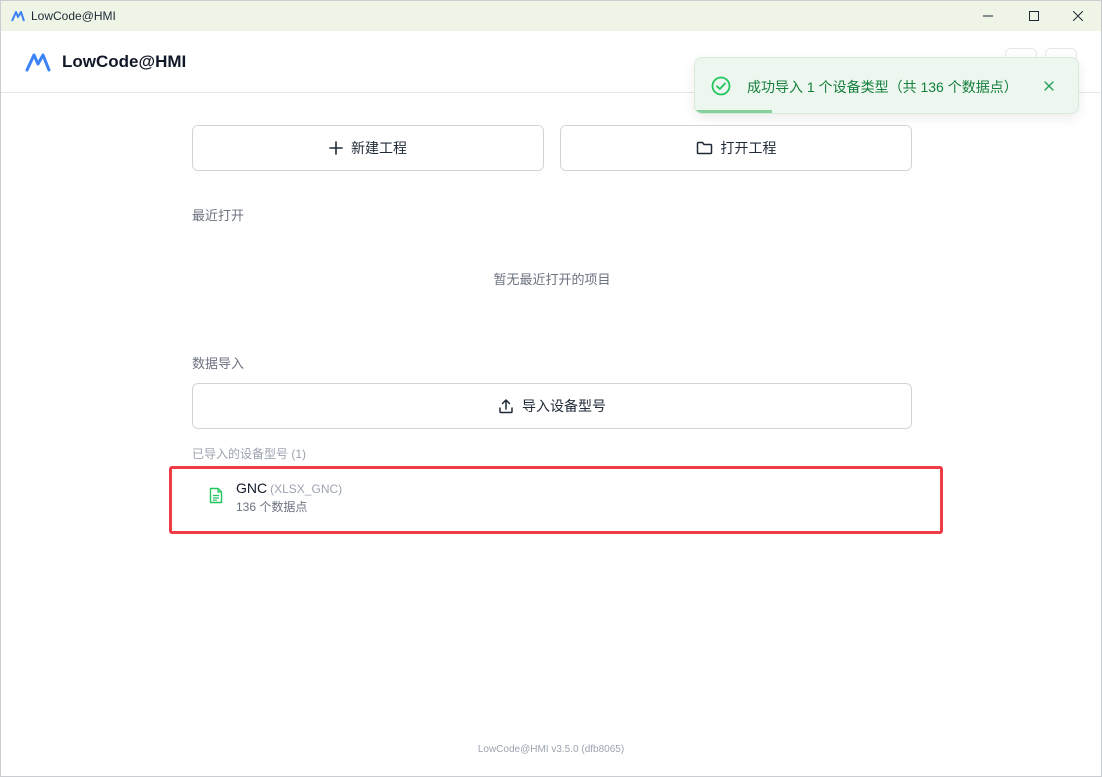  What do you see at coordinates (38, 62) in the screenshot?
I see `brand-logo-icon` at bounding box center [38, 62].